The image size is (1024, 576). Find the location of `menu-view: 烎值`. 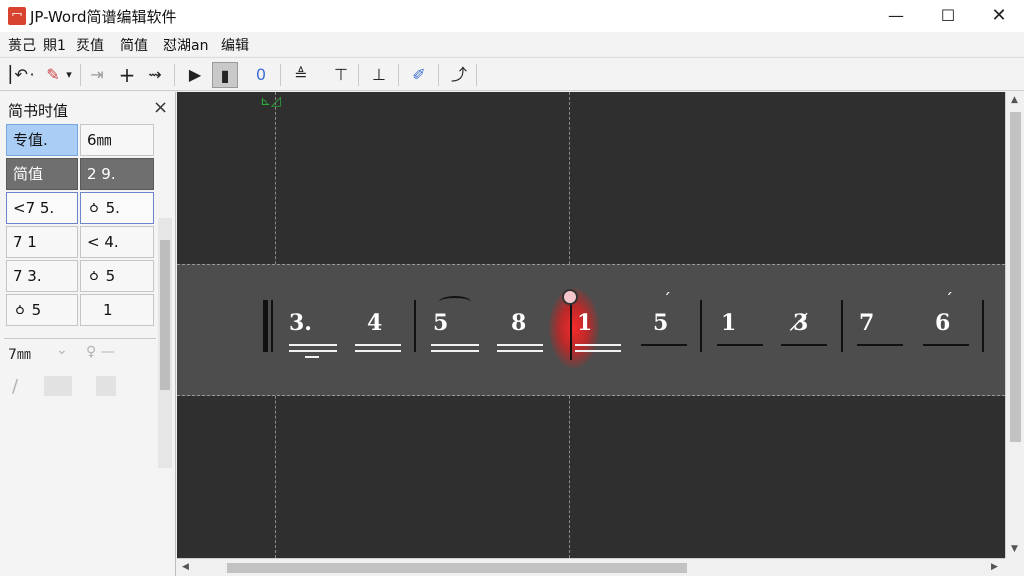

menu-view: 烎值 is located at coordinates (90, 45).